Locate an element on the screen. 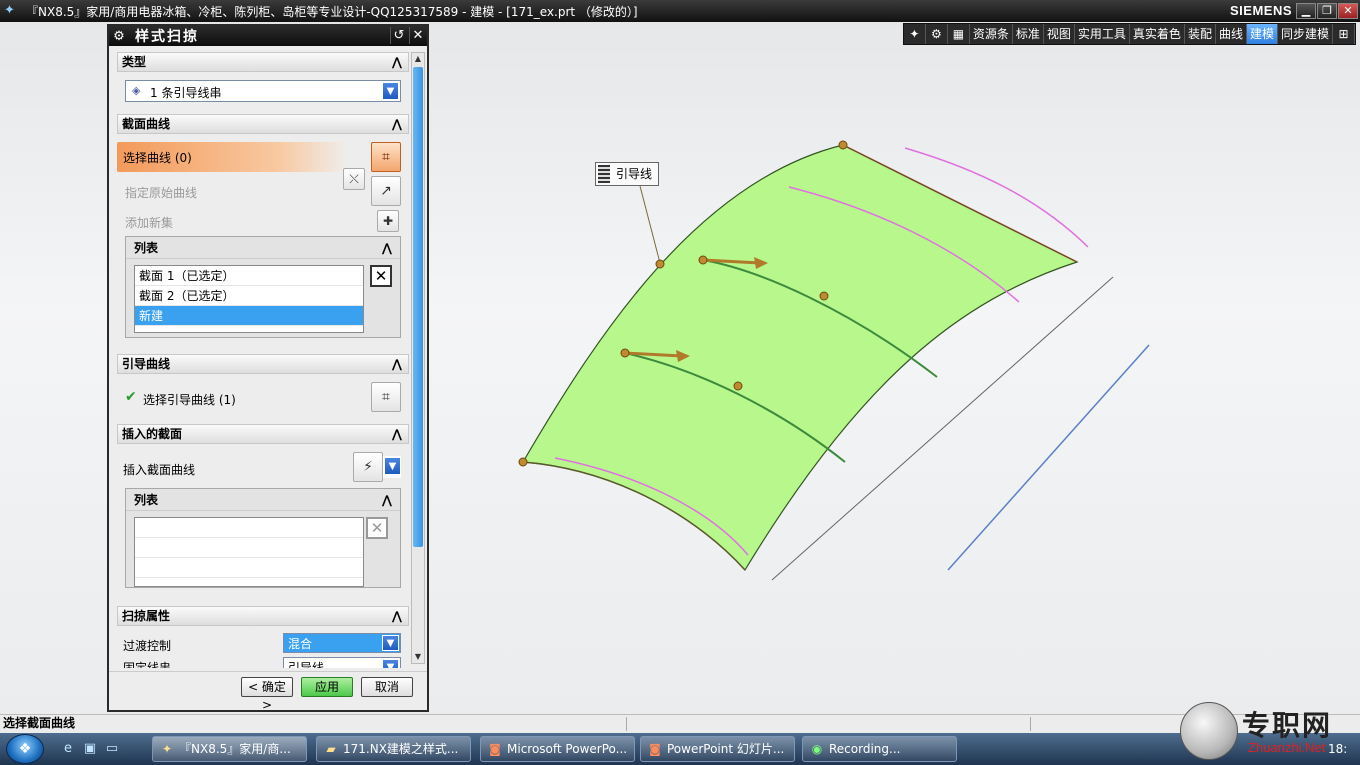 This screenshot has height=765, width=1360. close-icon: ✕ is located at coordinates (417, 35).